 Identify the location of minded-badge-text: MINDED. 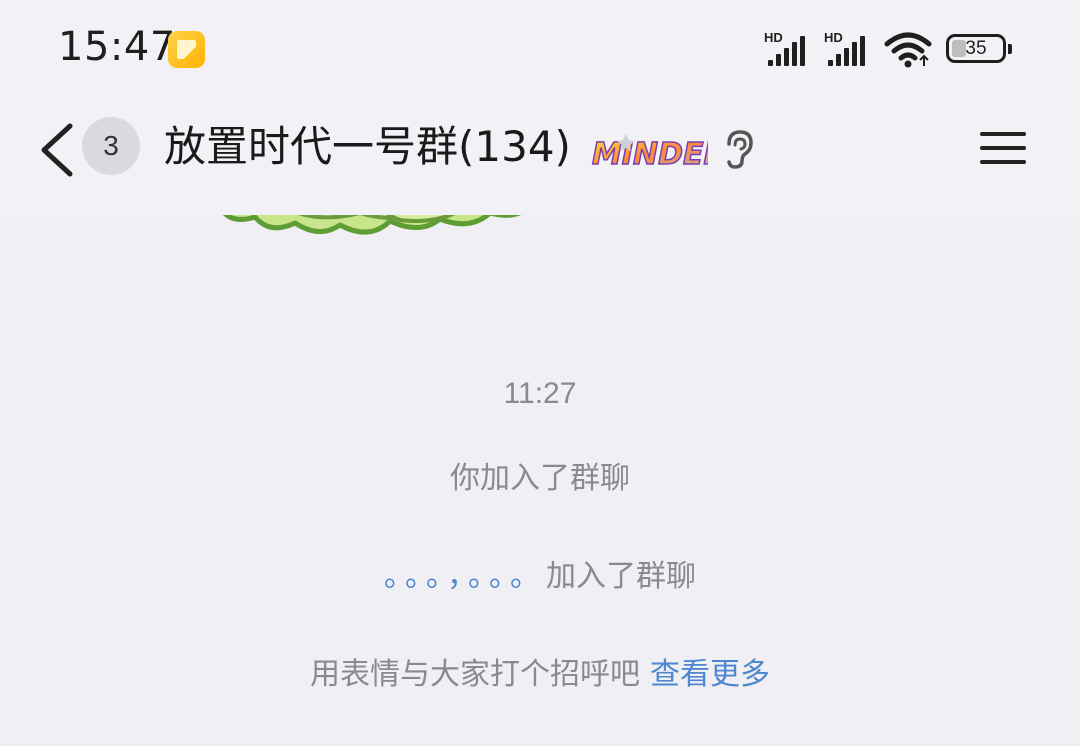
(650, 154).